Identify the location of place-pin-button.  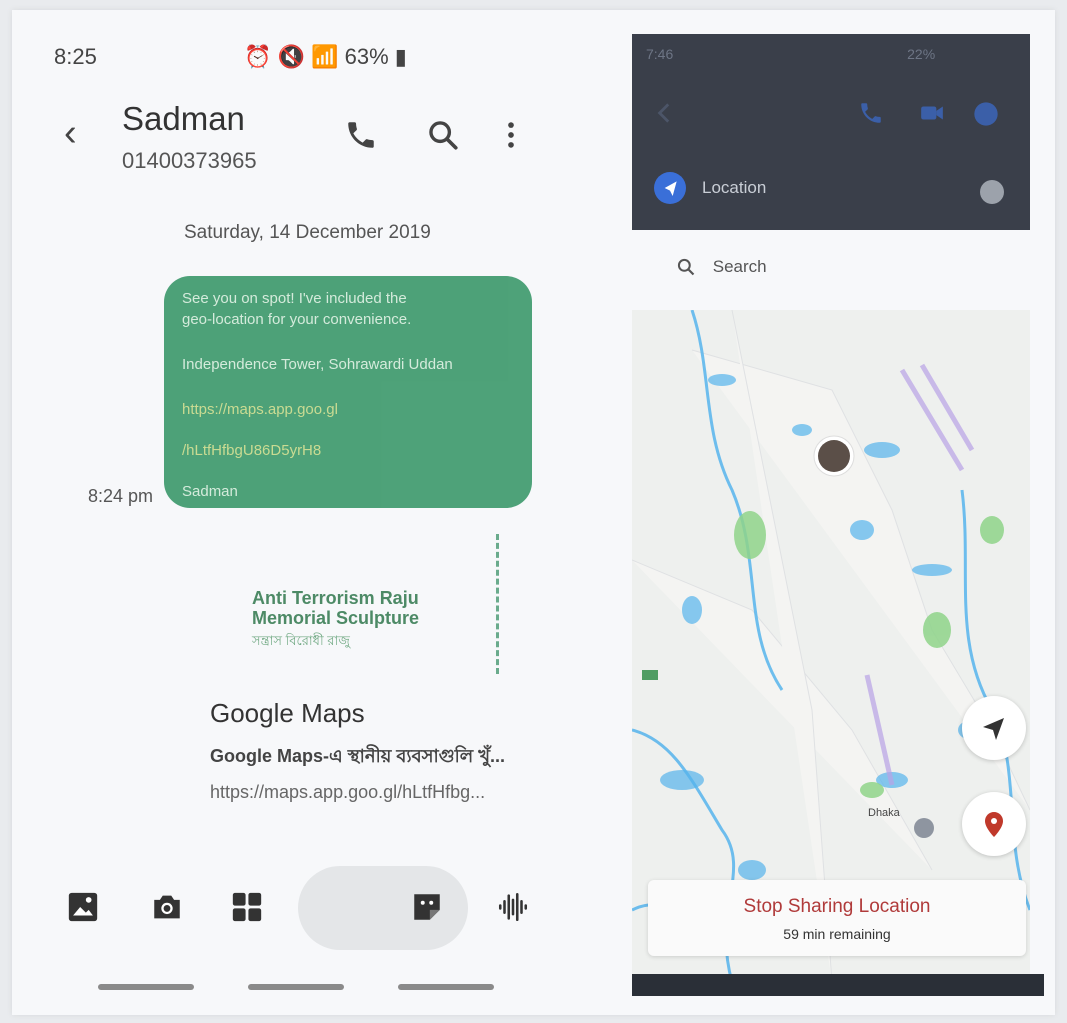
(994, 824).